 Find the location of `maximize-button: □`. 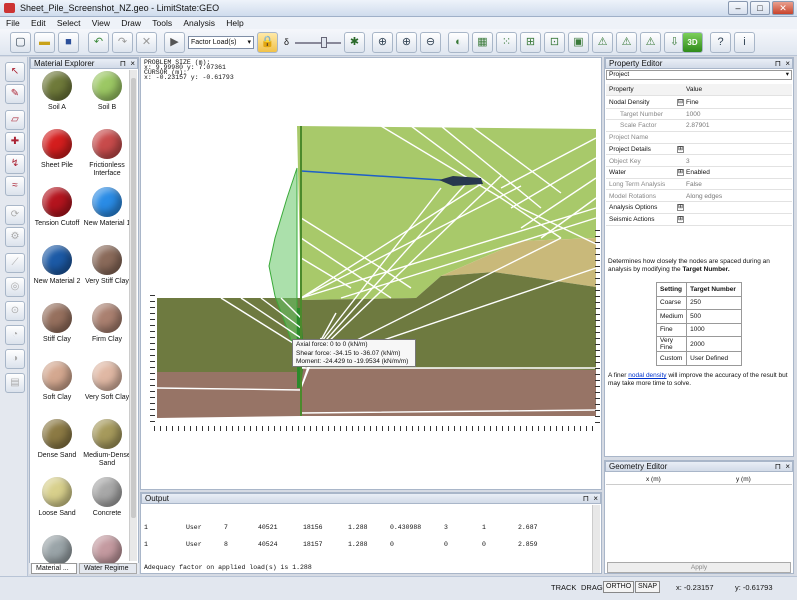

maximize-button: □ is located at coordinates (760, 8).